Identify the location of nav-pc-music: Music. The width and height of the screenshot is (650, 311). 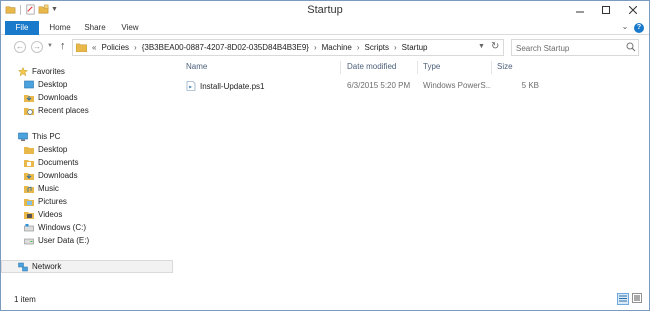
(87, 188).